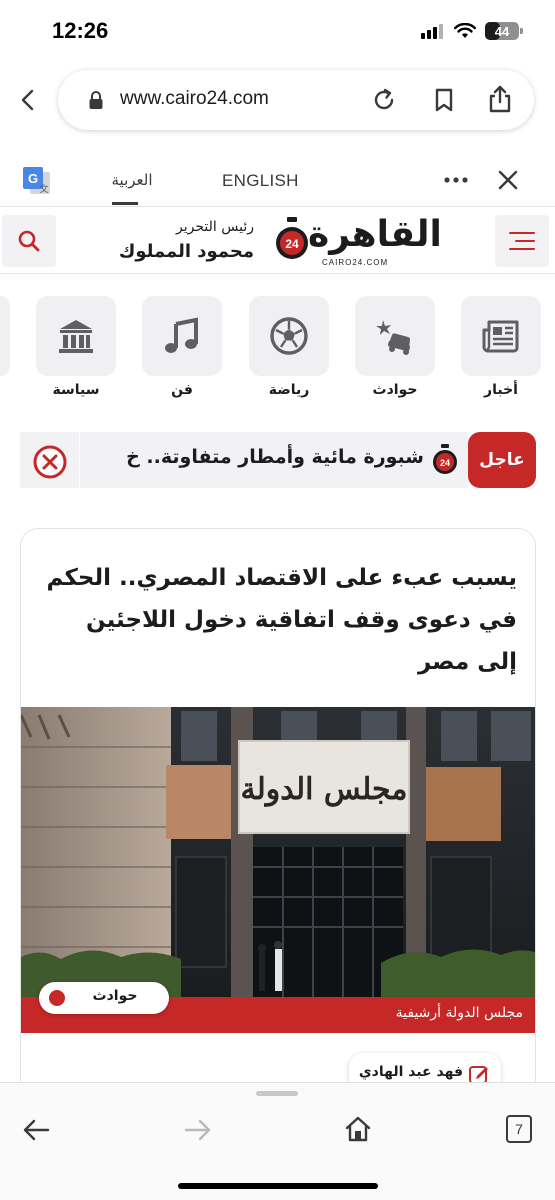 This screenshot has width=555, height=1200. I want to click on category-sports: رياضة, so click(289, 347).